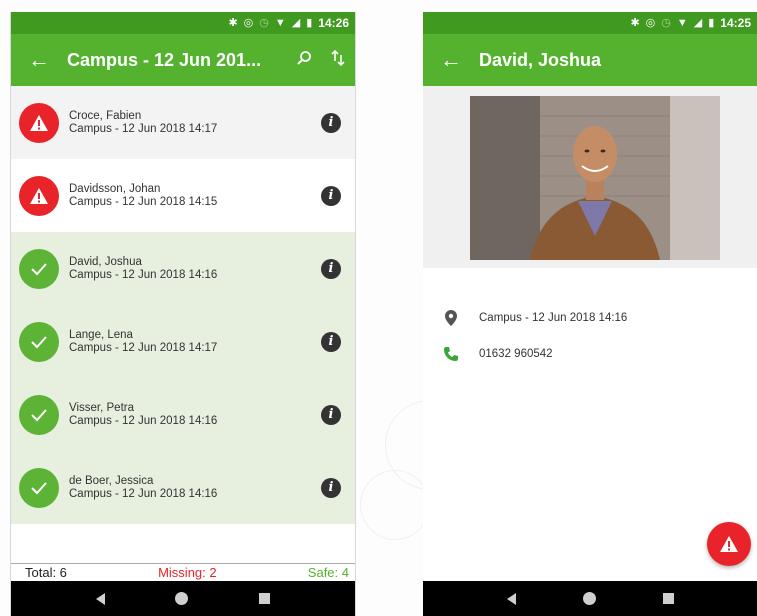 Image resolution: width=757 pixels, height=616 pixels. Describe the element at coordinates (101, 334) in the screenshot. I see `person-name: Lange, Lena` at that location.